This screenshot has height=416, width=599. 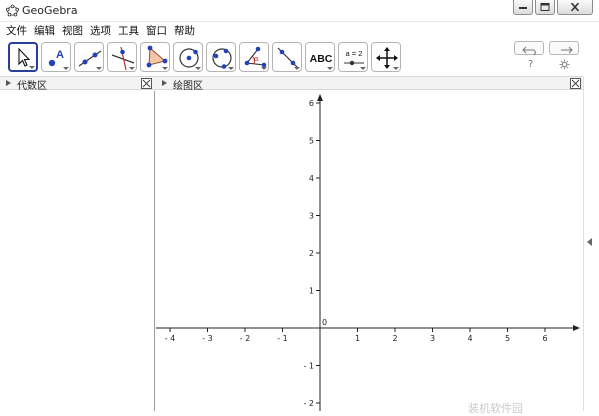 I want to click on x-tick-label: - 3, so click(x=207, y=338).